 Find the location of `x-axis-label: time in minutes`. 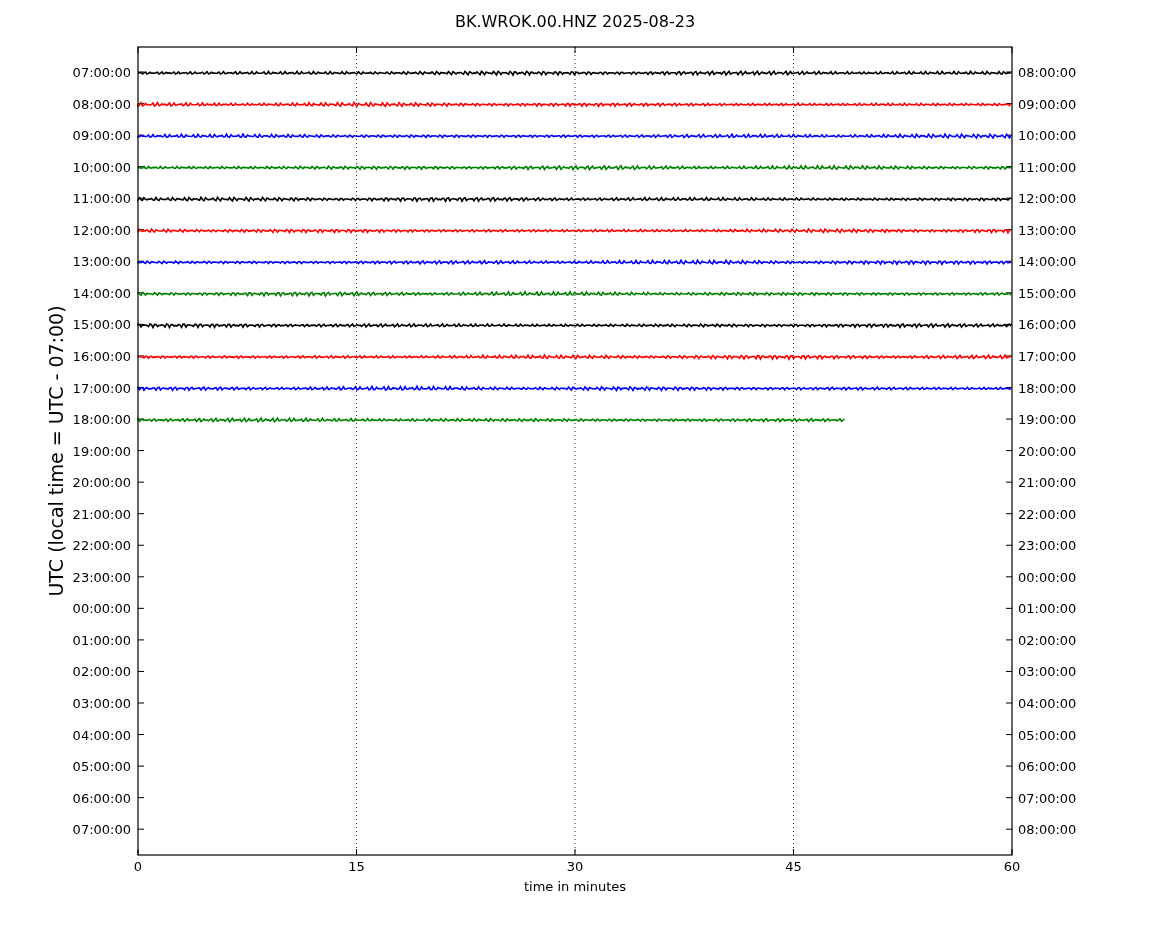

x-axis-label: time in minutes is located at coordinates (575, 886).